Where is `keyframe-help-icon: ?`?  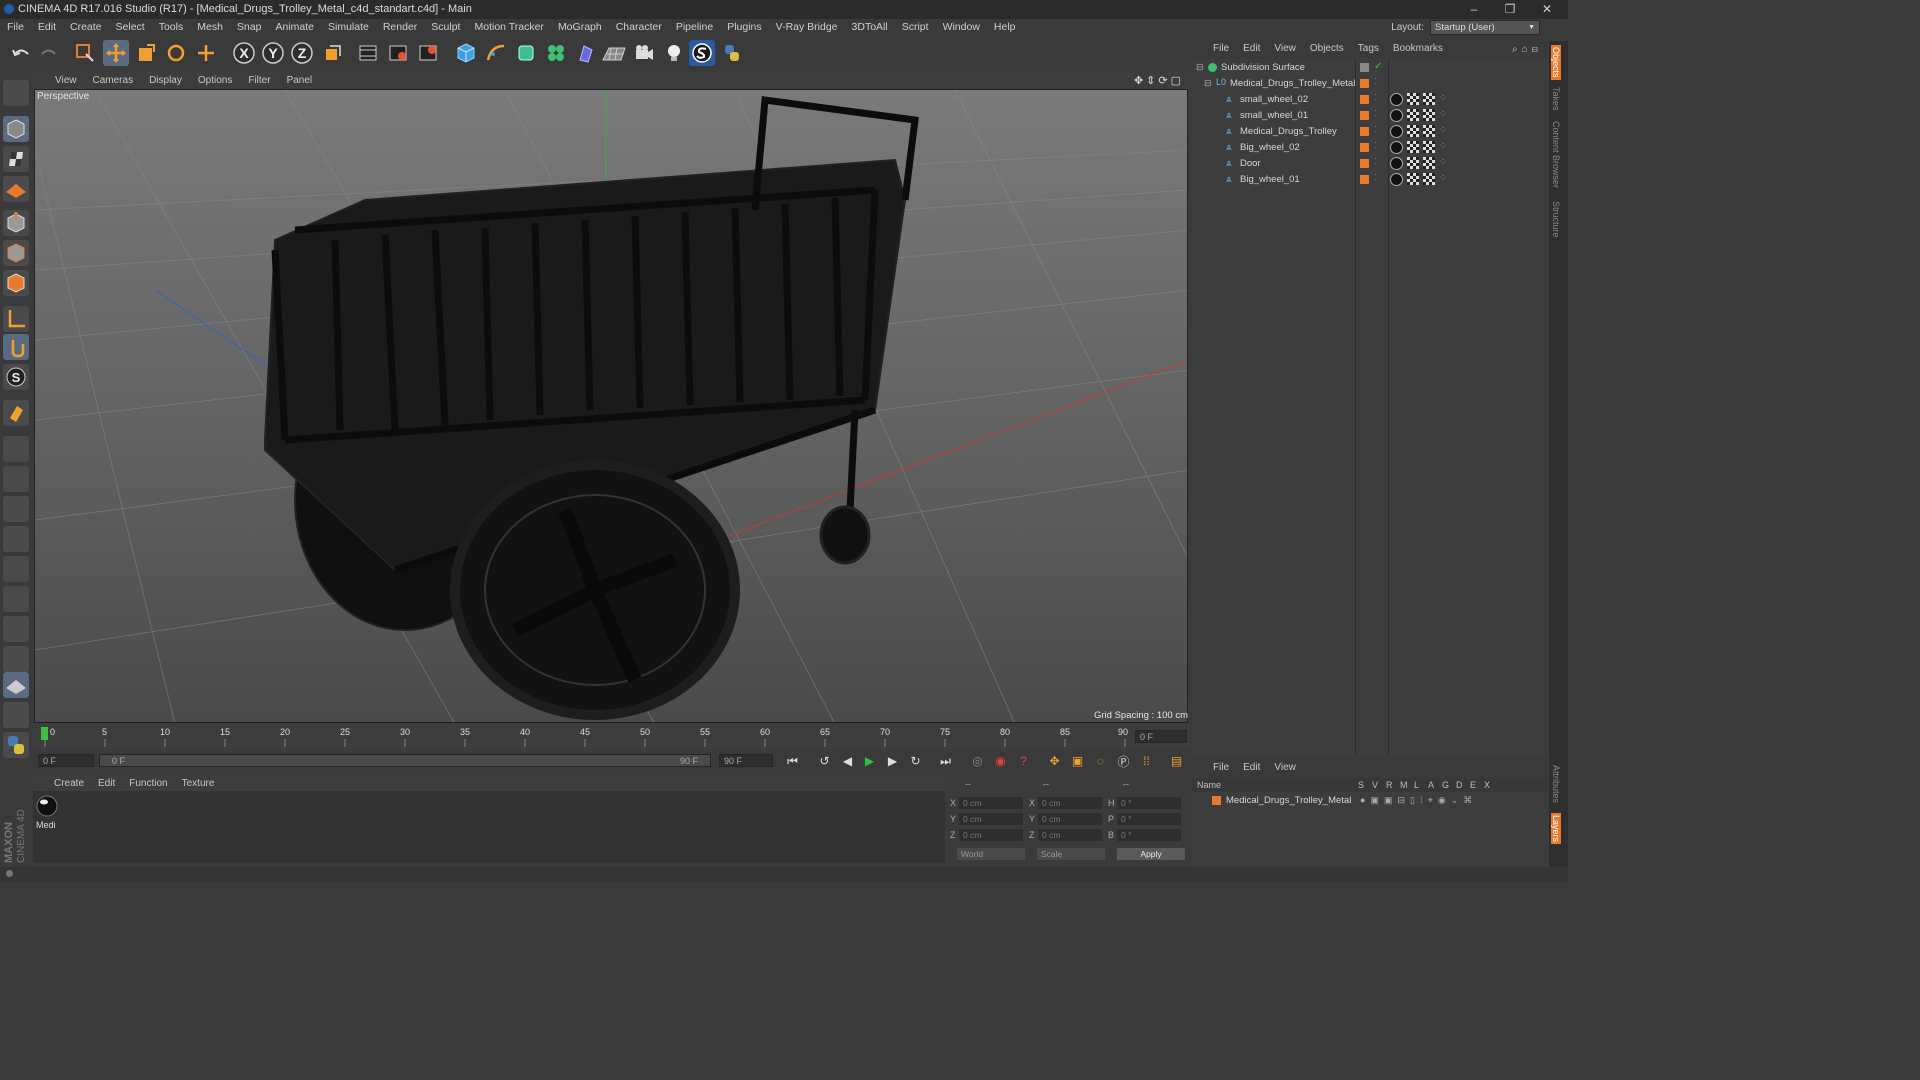 keyframe-help-icon: ? is located at coordinates (1023, 761).